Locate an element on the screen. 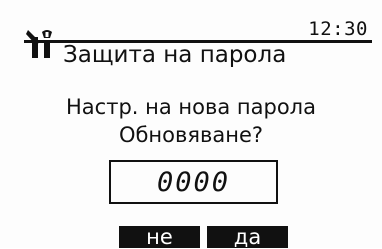  no-button: не is located at coordinates (159, 237).